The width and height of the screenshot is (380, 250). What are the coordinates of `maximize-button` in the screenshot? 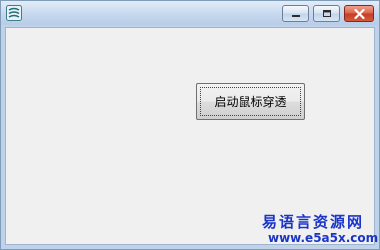 It's located at (326, 13).